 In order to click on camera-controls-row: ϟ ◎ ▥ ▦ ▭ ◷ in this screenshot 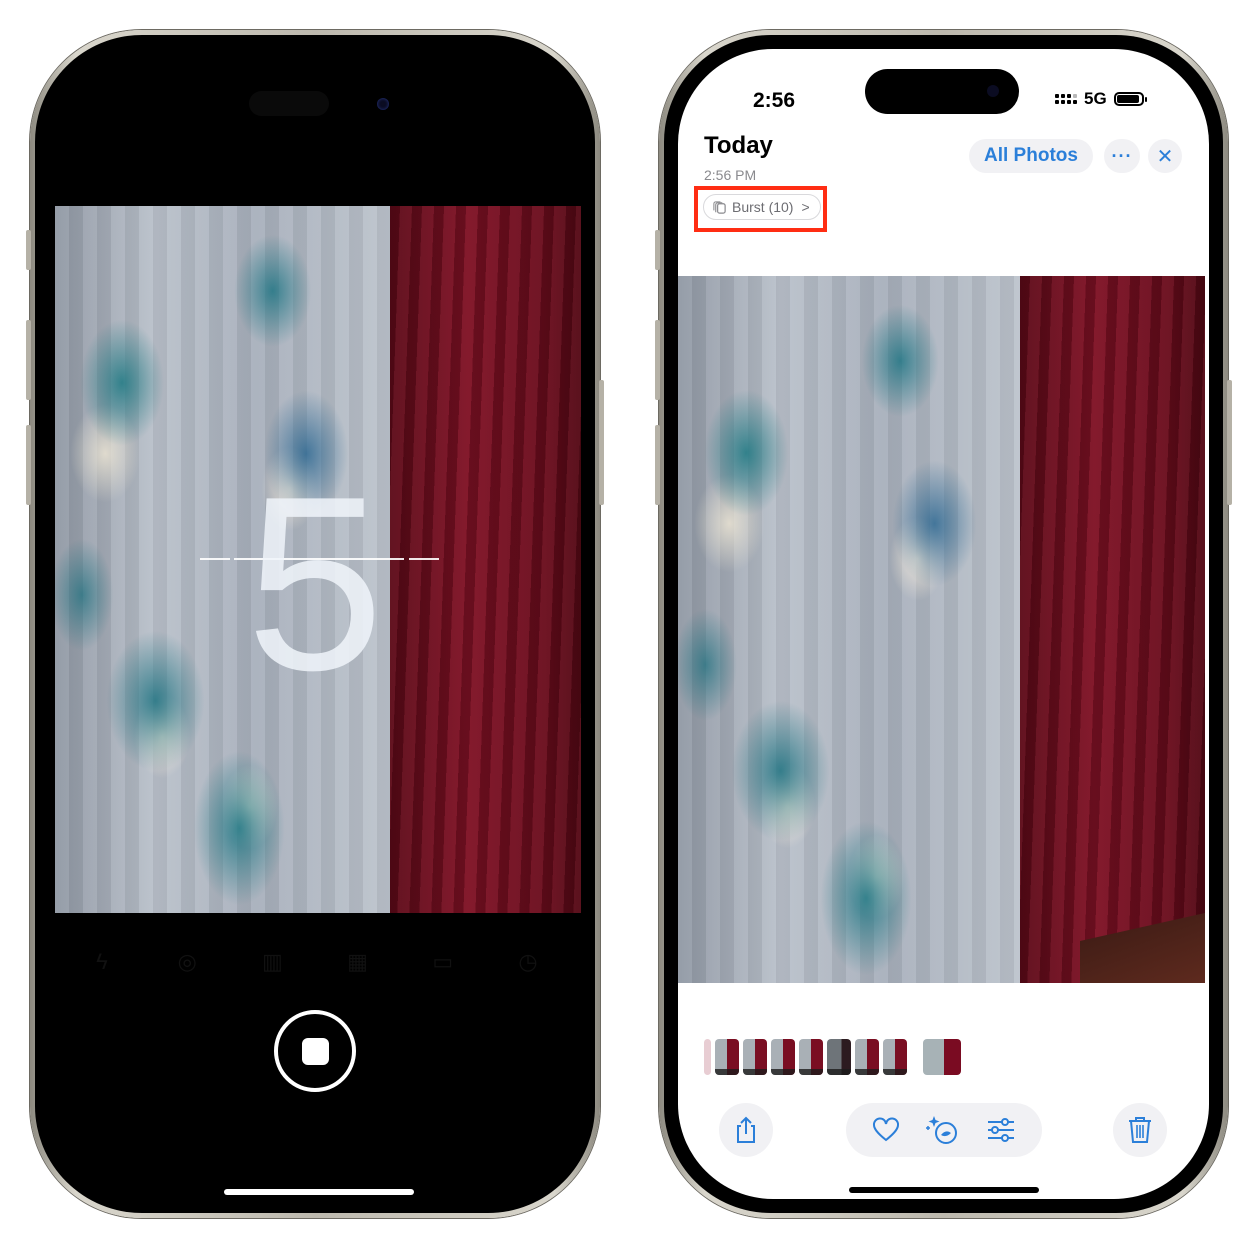, I will do `click(315, 962)`.